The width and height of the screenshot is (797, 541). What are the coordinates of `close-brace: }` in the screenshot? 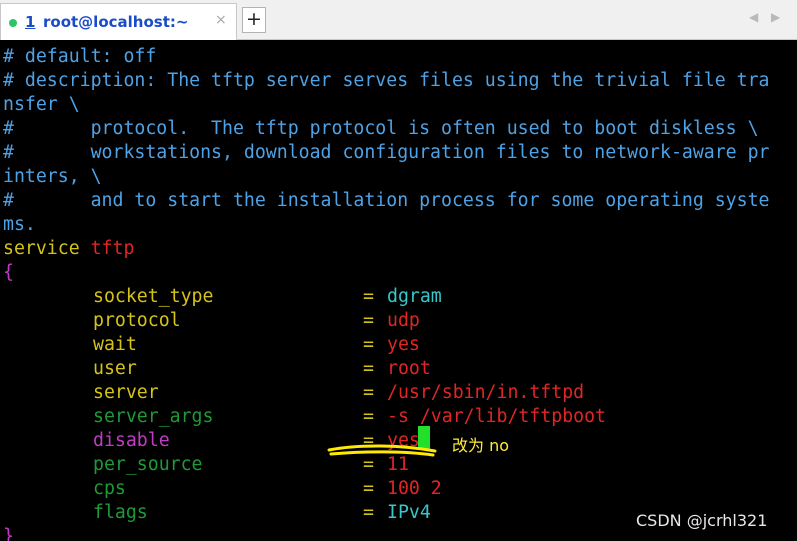 It's located at (8, 533).